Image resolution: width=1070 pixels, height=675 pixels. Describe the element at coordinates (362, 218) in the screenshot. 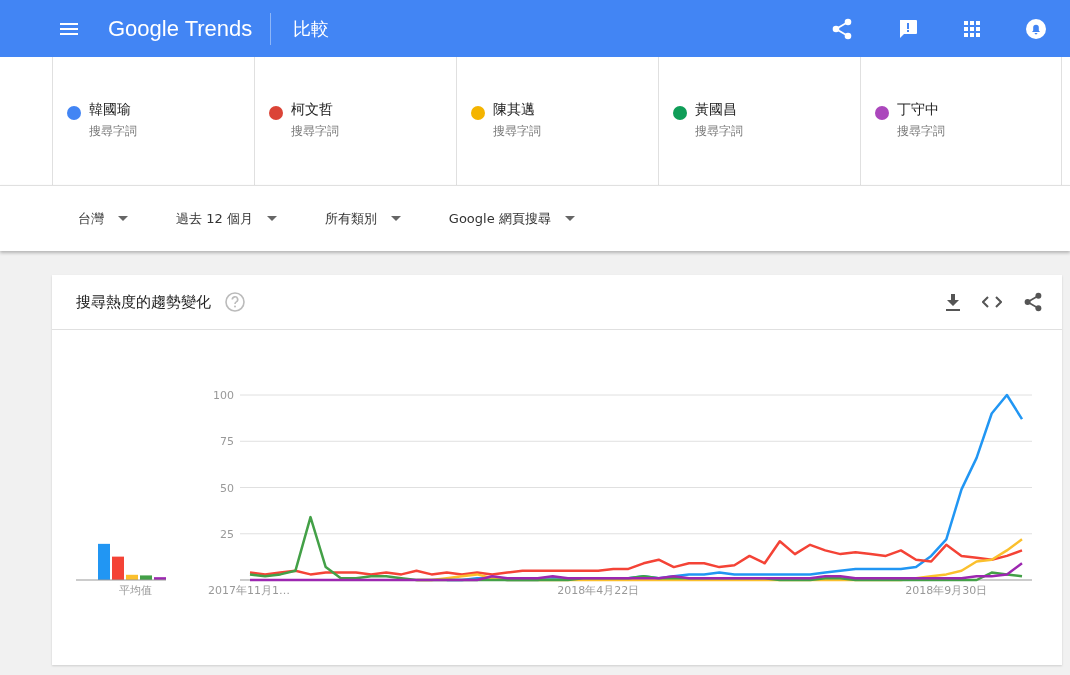

I see `filter-dropdown: 所有類別` at that location.